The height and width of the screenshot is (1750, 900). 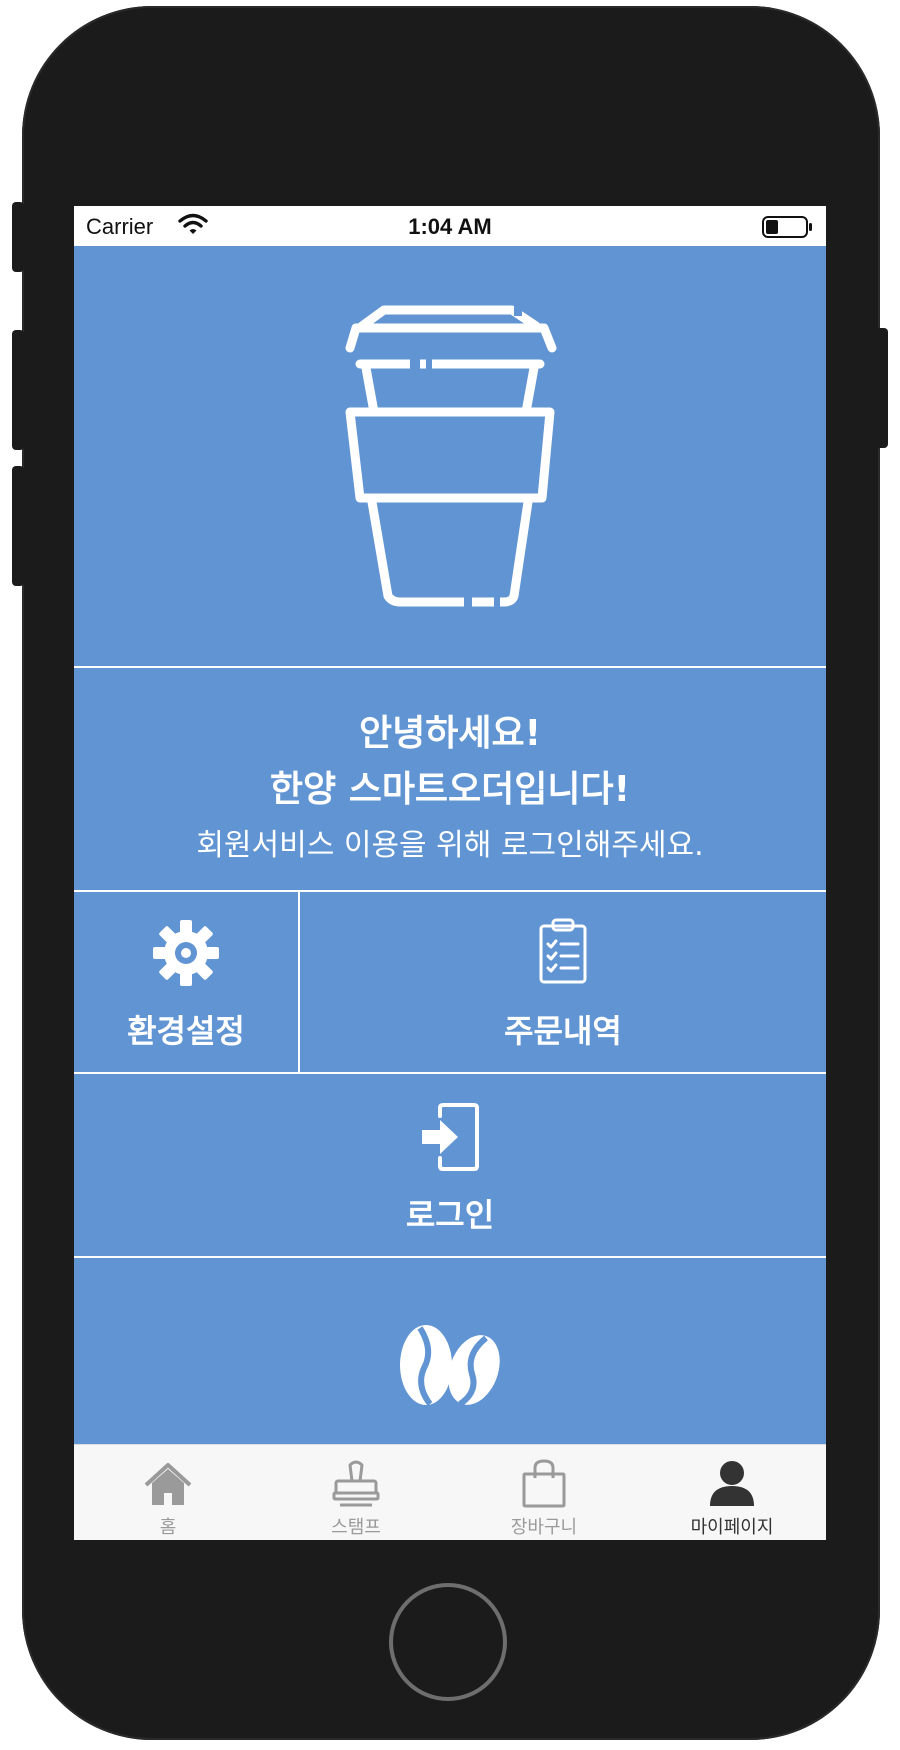 What do you see at coordinates (544, 1483) in the screenshot?
I see `shopping-bag-icon` at bounding box center [544, 1483].